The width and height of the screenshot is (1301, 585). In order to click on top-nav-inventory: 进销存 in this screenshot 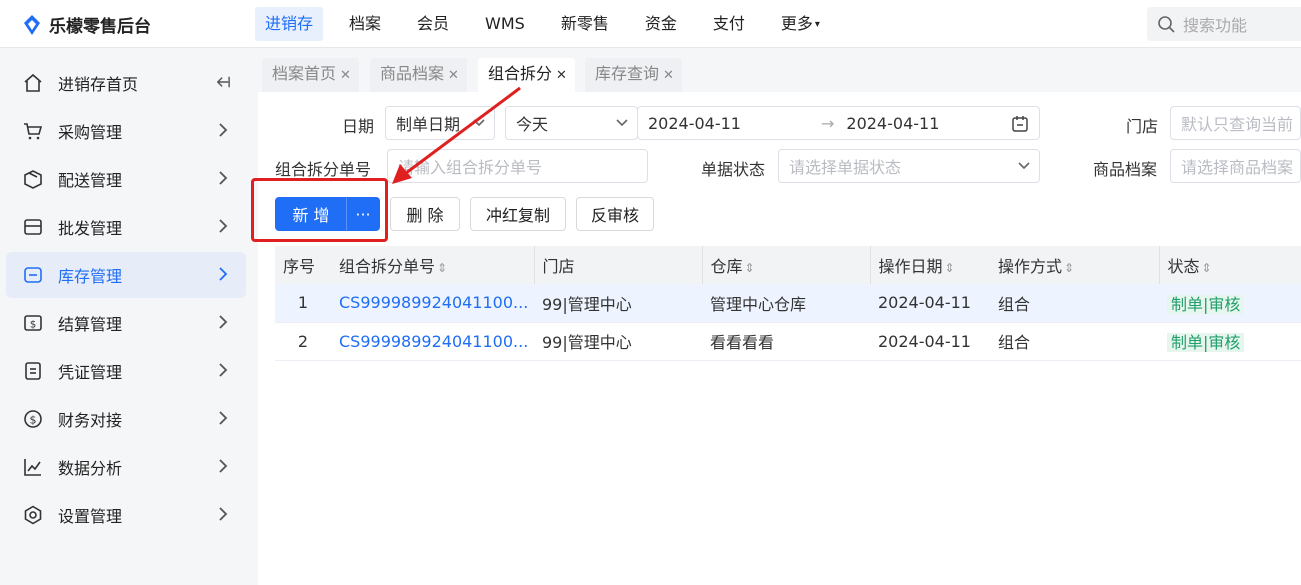, I will do `click(289, 24)`.